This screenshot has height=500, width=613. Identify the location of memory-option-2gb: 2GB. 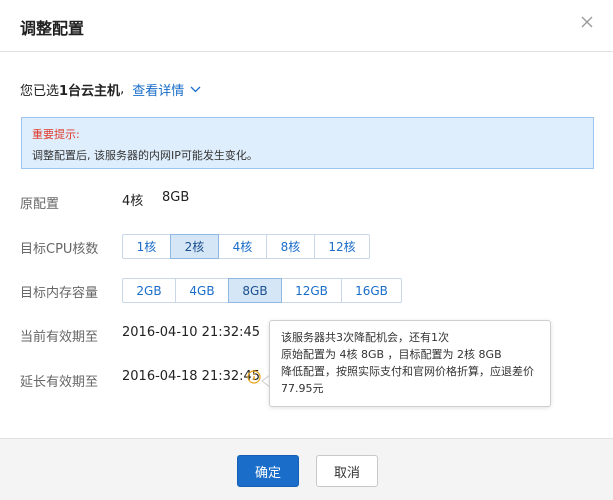
(149, 290).